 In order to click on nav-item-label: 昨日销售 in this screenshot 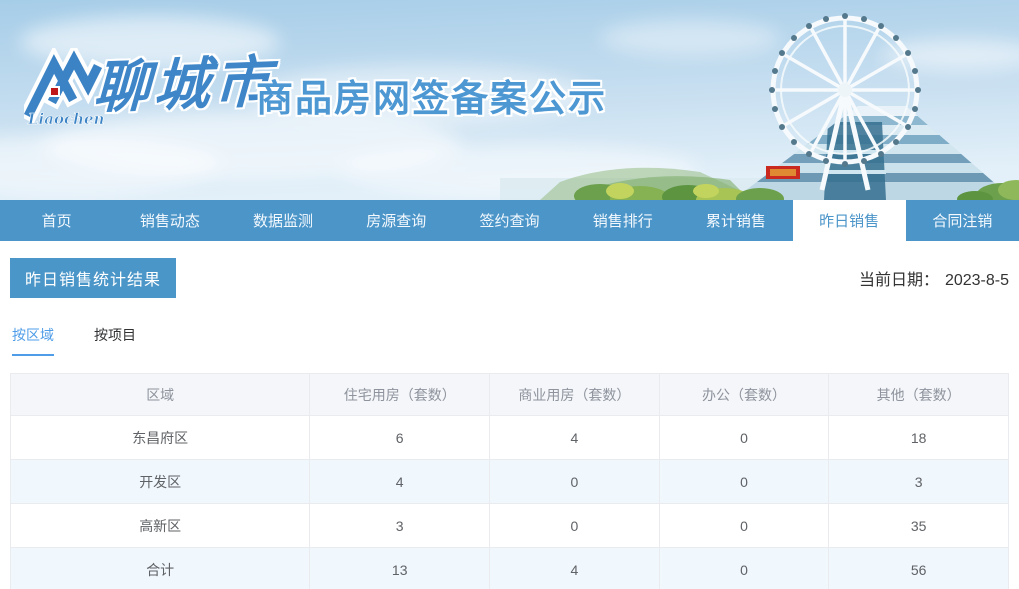, I will do `click(849, 221)`.